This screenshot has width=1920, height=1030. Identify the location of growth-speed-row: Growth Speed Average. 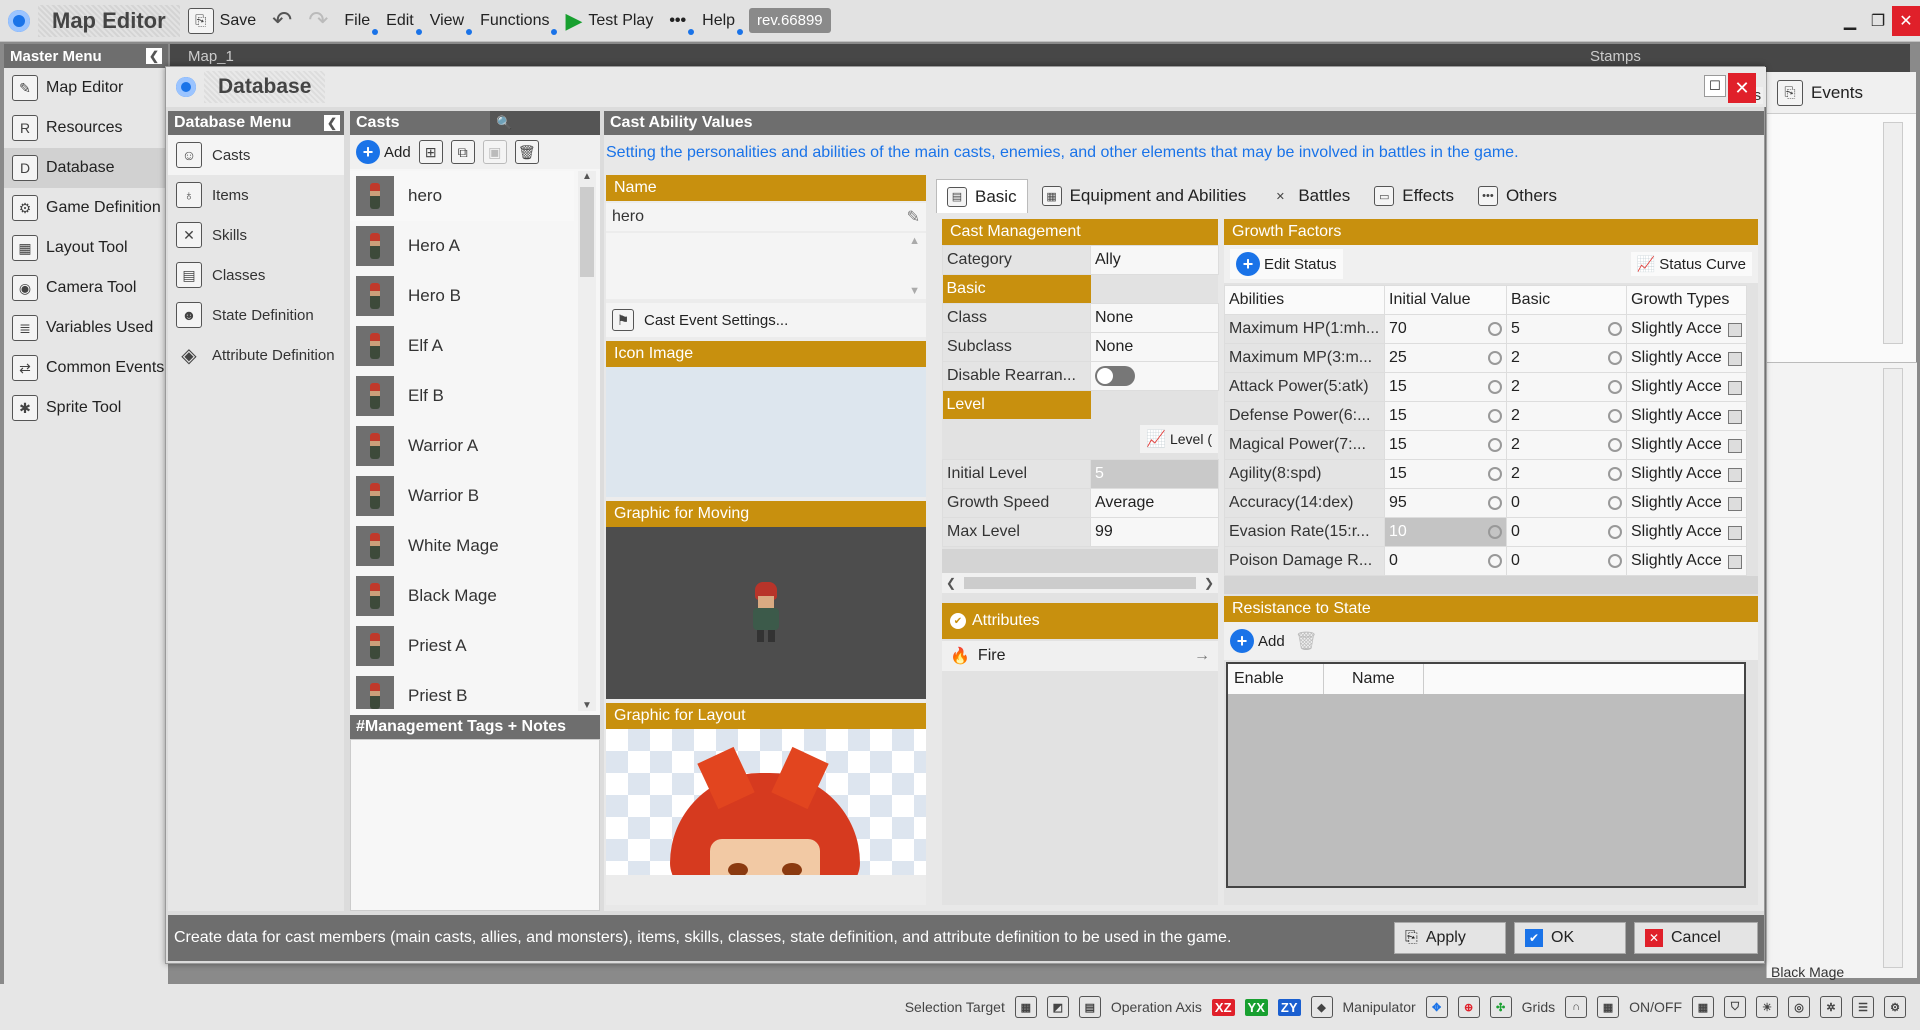
(1080, 503).